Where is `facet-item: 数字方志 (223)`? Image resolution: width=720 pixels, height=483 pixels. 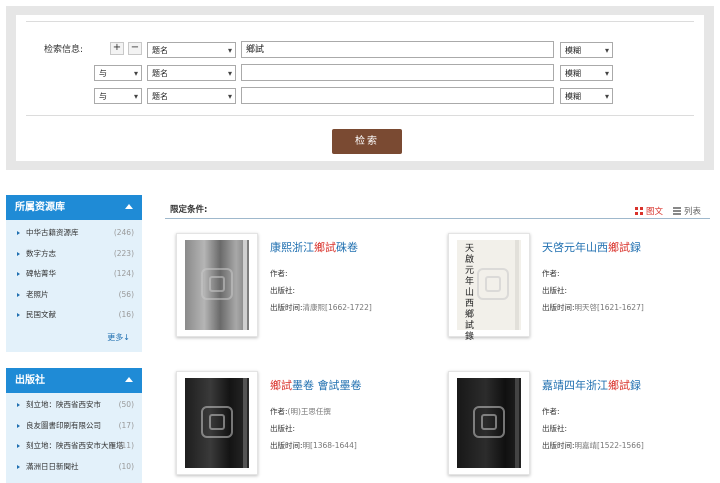 facet-item: 数字方志 (223) is located at coordinates (74, 254).